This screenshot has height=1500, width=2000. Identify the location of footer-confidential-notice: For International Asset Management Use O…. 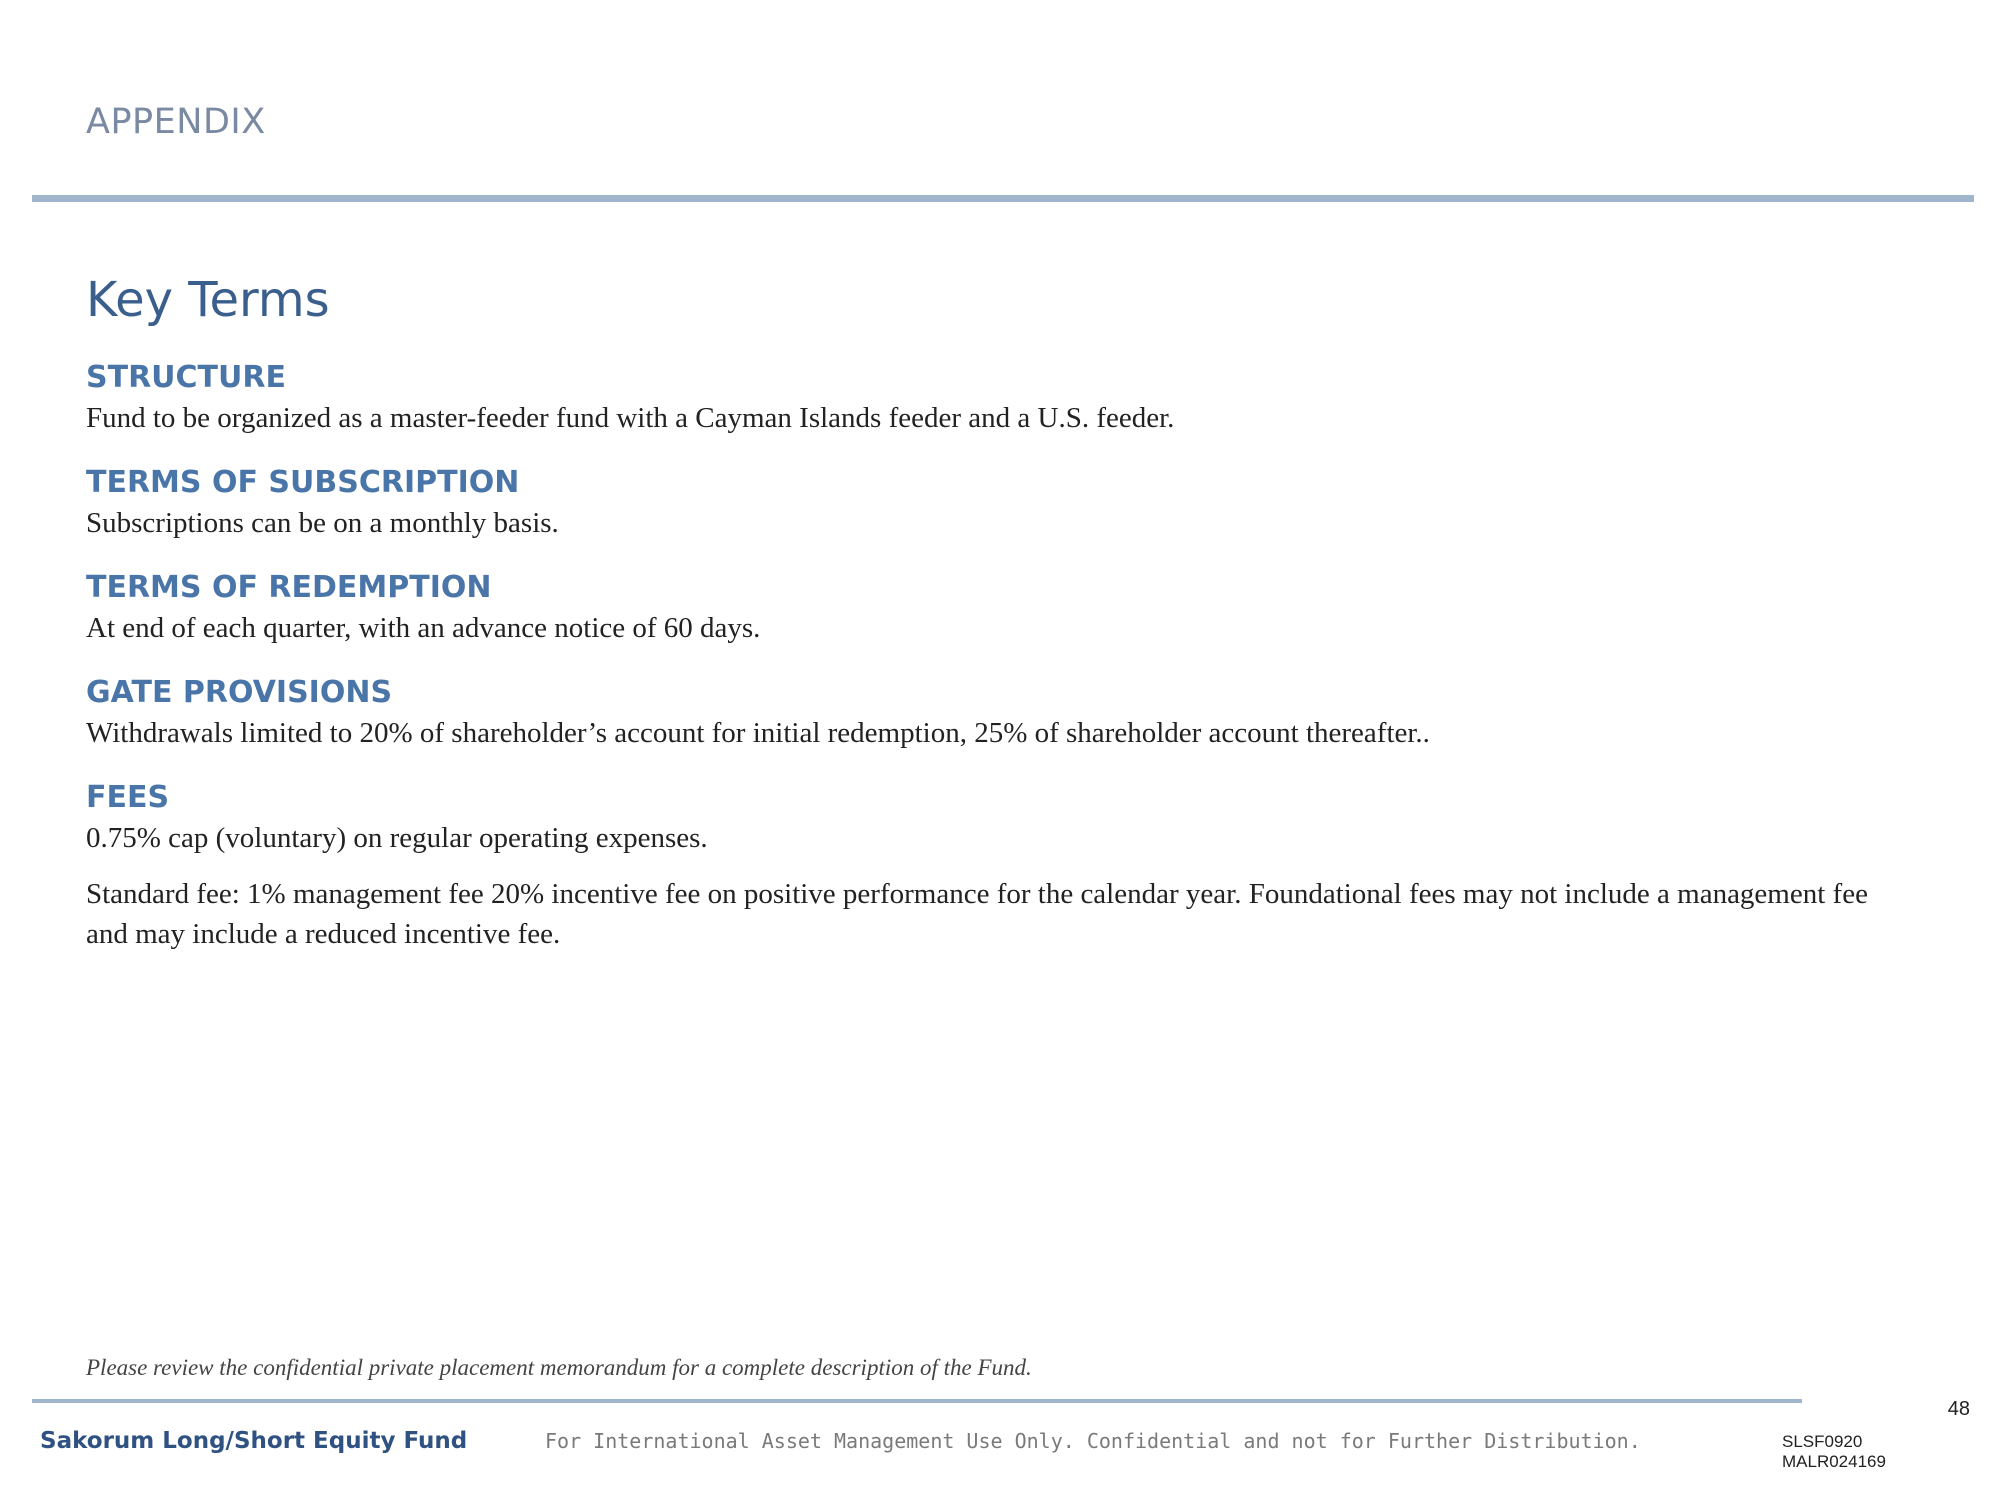
(1093, 1441).